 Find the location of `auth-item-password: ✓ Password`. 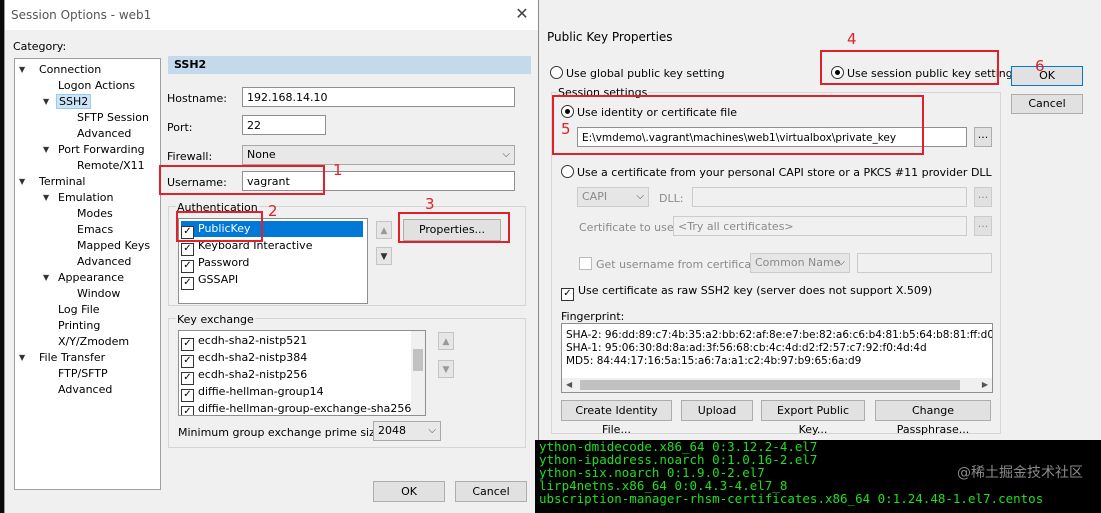

auth-item-password: ✓ Password is located at coordinates (215, 264).